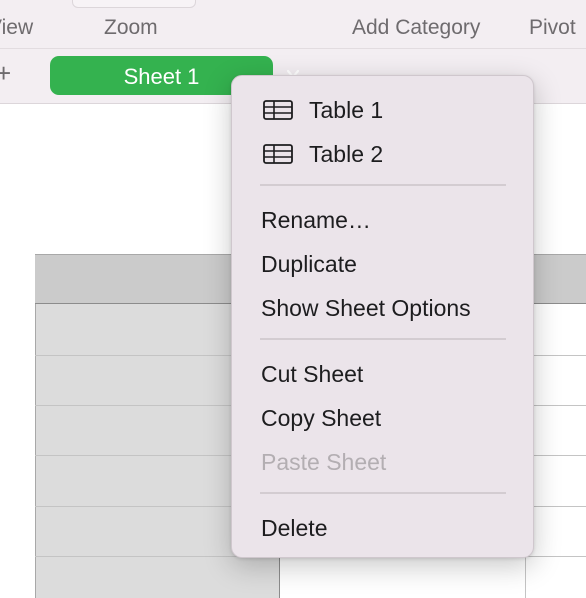  Describe the element at coordinates (293, 24) in the screenshot. I see `toolbar: View Zoom Add Category Pivot` at that location.